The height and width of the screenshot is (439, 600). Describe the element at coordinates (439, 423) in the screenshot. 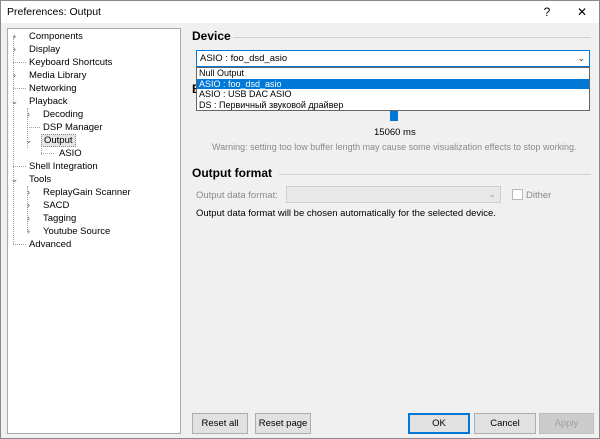

I see `ok-button: OK` at that location.